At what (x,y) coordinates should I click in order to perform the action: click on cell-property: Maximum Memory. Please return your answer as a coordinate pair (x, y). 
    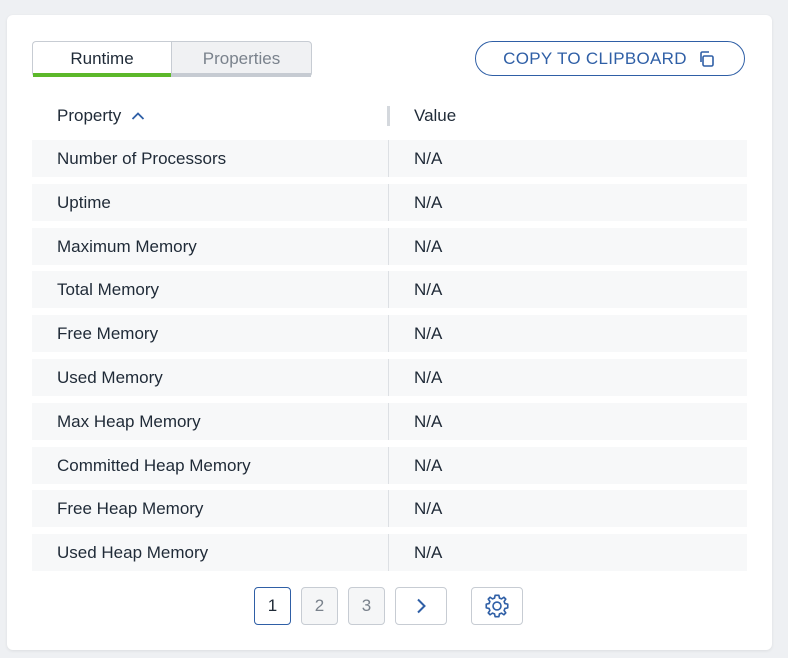
    Looking at the image, I should click on (127, 246).